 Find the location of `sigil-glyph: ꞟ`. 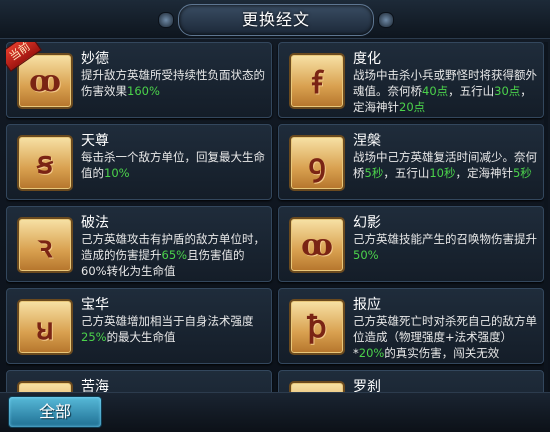

sigil-glyph: ꞟ is located at coordinates (45, 329).